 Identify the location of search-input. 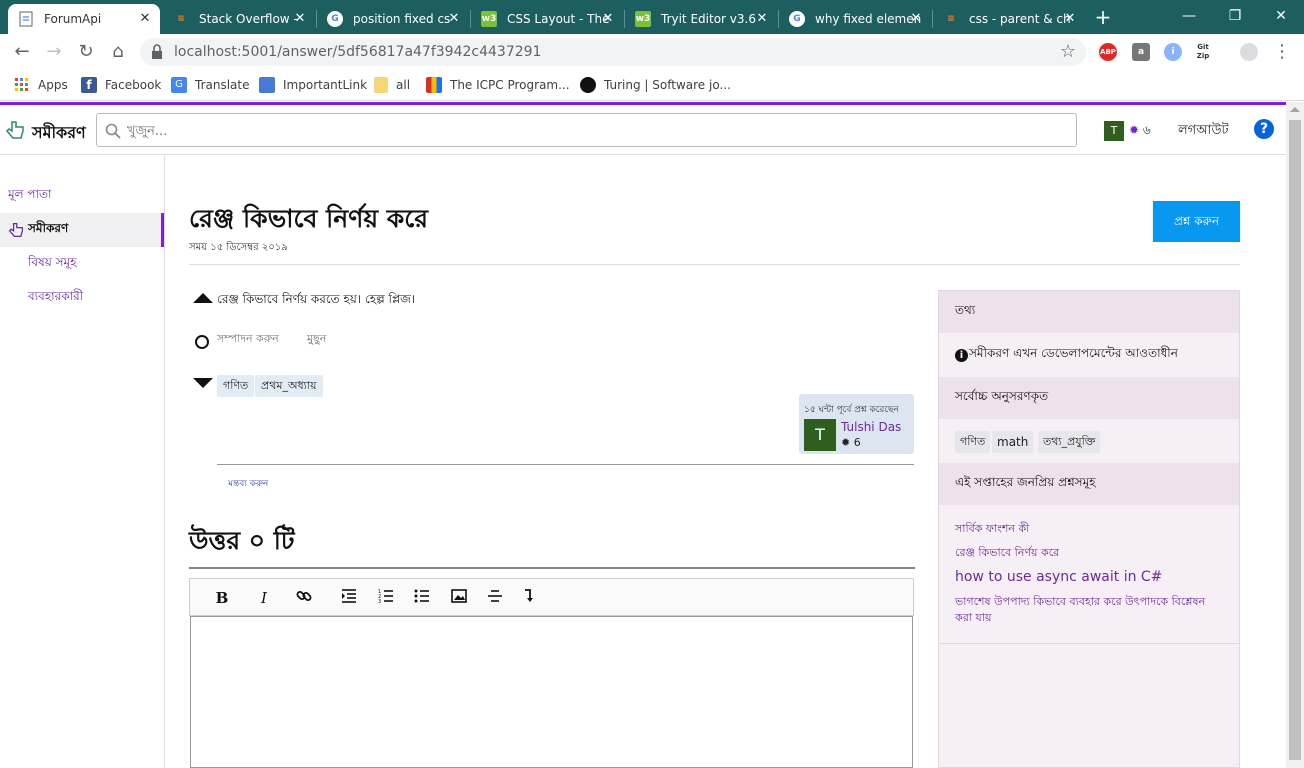
(577, 131).